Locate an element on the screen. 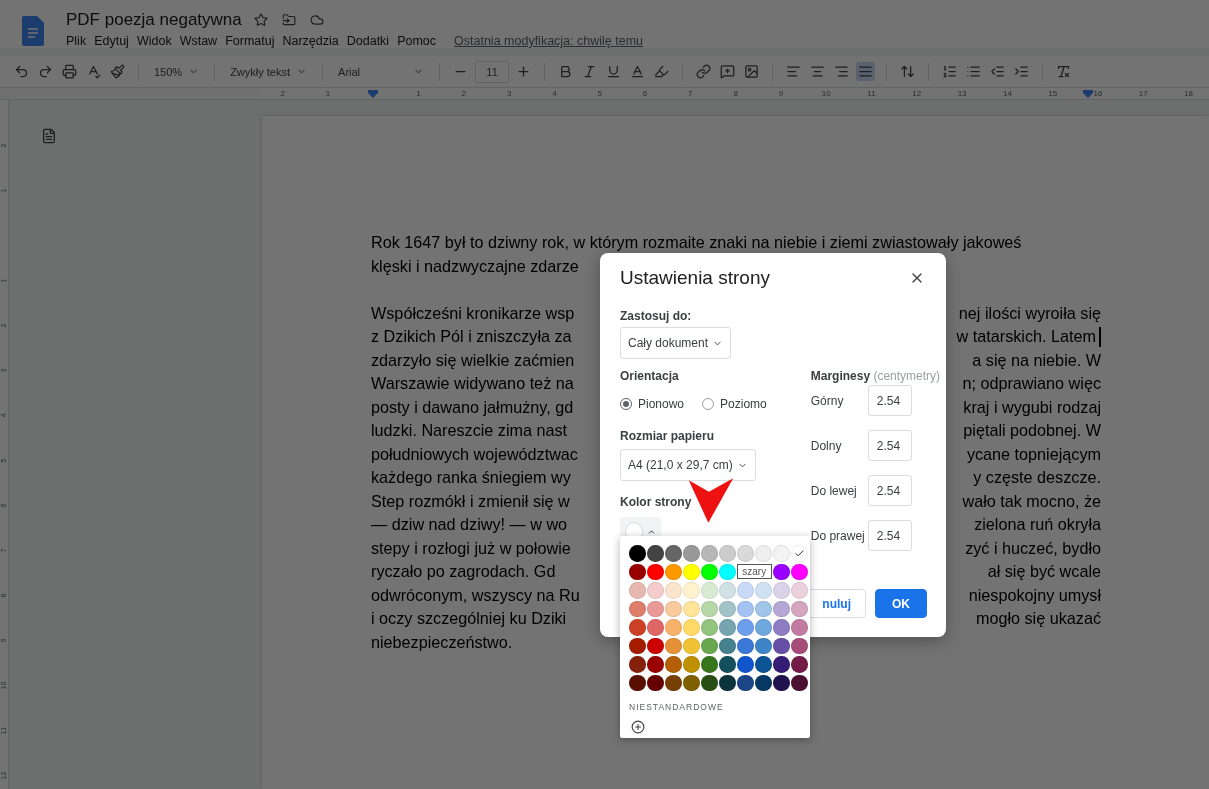  orientation-radio: Pionowo is located at coordinates (652, 404).